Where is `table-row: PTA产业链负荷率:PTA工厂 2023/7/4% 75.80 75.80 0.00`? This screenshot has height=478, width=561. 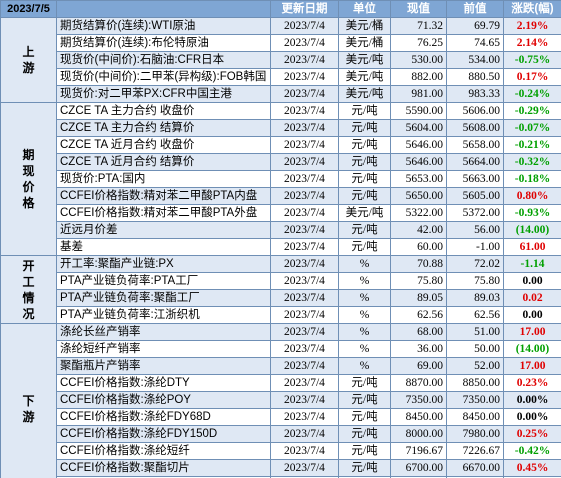
table-row: PTA产业链负荷率:PTA工厂 2023/7/4% 75.80 75.80 0.00 is located at coordinates (281, 281).